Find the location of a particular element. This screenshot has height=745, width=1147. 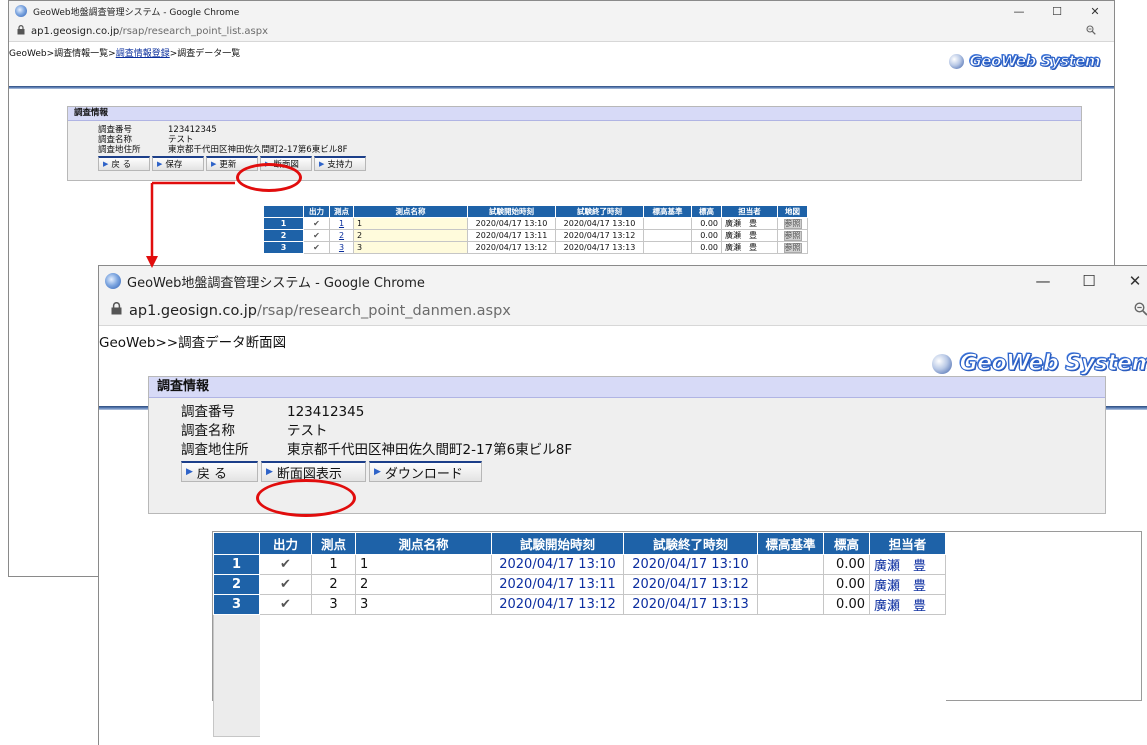

row-number: 1 is located at coordinates (283, 223).